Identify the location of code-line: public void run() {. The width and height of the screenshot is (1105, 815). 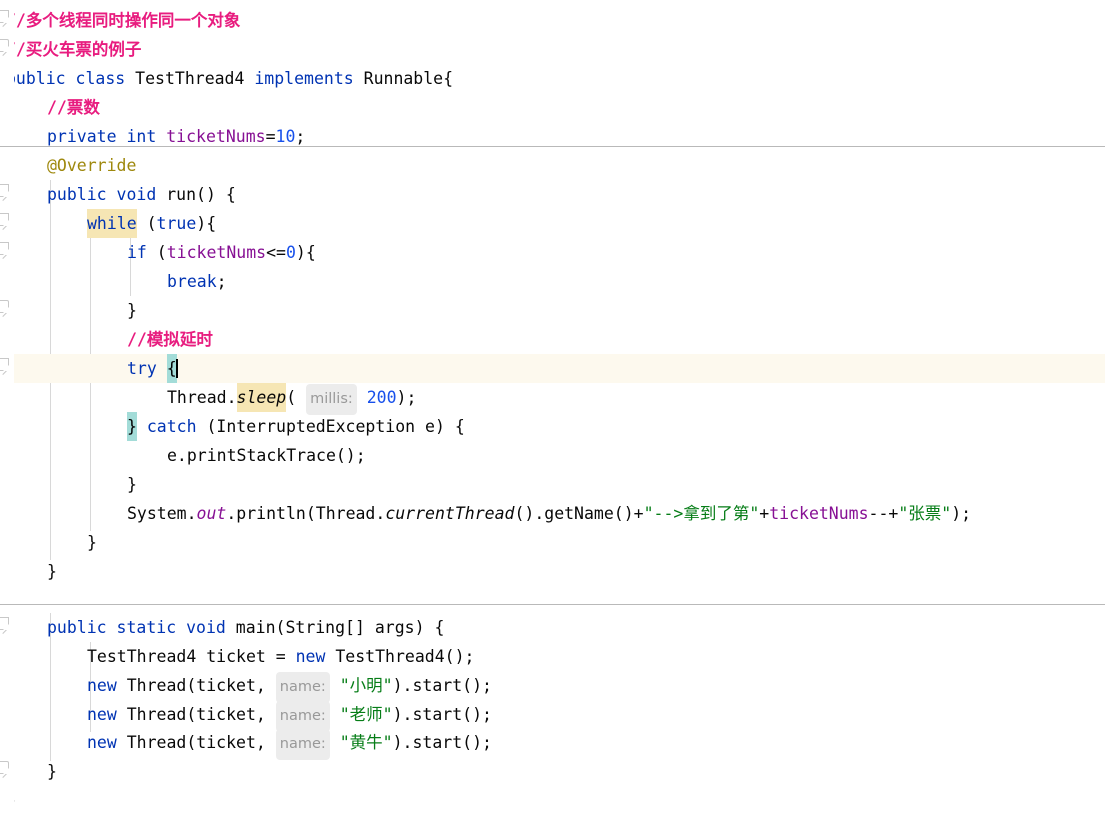
(552, 194).